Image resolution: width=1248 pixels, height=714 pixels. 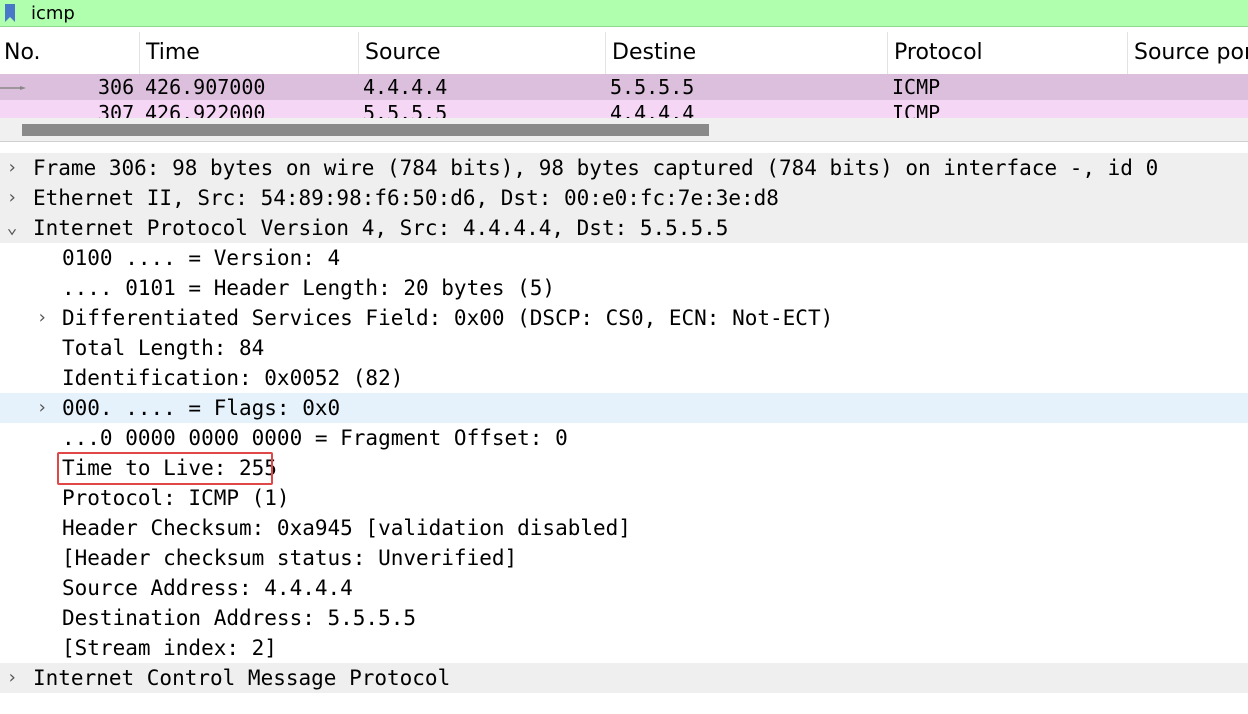 I want to click on column-header-no: No., so click(x=69, y=53).